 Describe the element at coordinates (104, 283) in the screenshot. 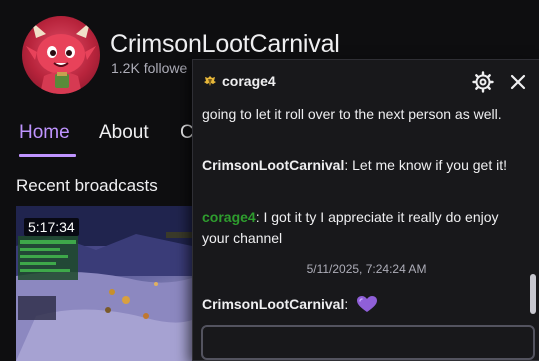

I see `broadcast-thumbnail: 5:17:34` at that location.